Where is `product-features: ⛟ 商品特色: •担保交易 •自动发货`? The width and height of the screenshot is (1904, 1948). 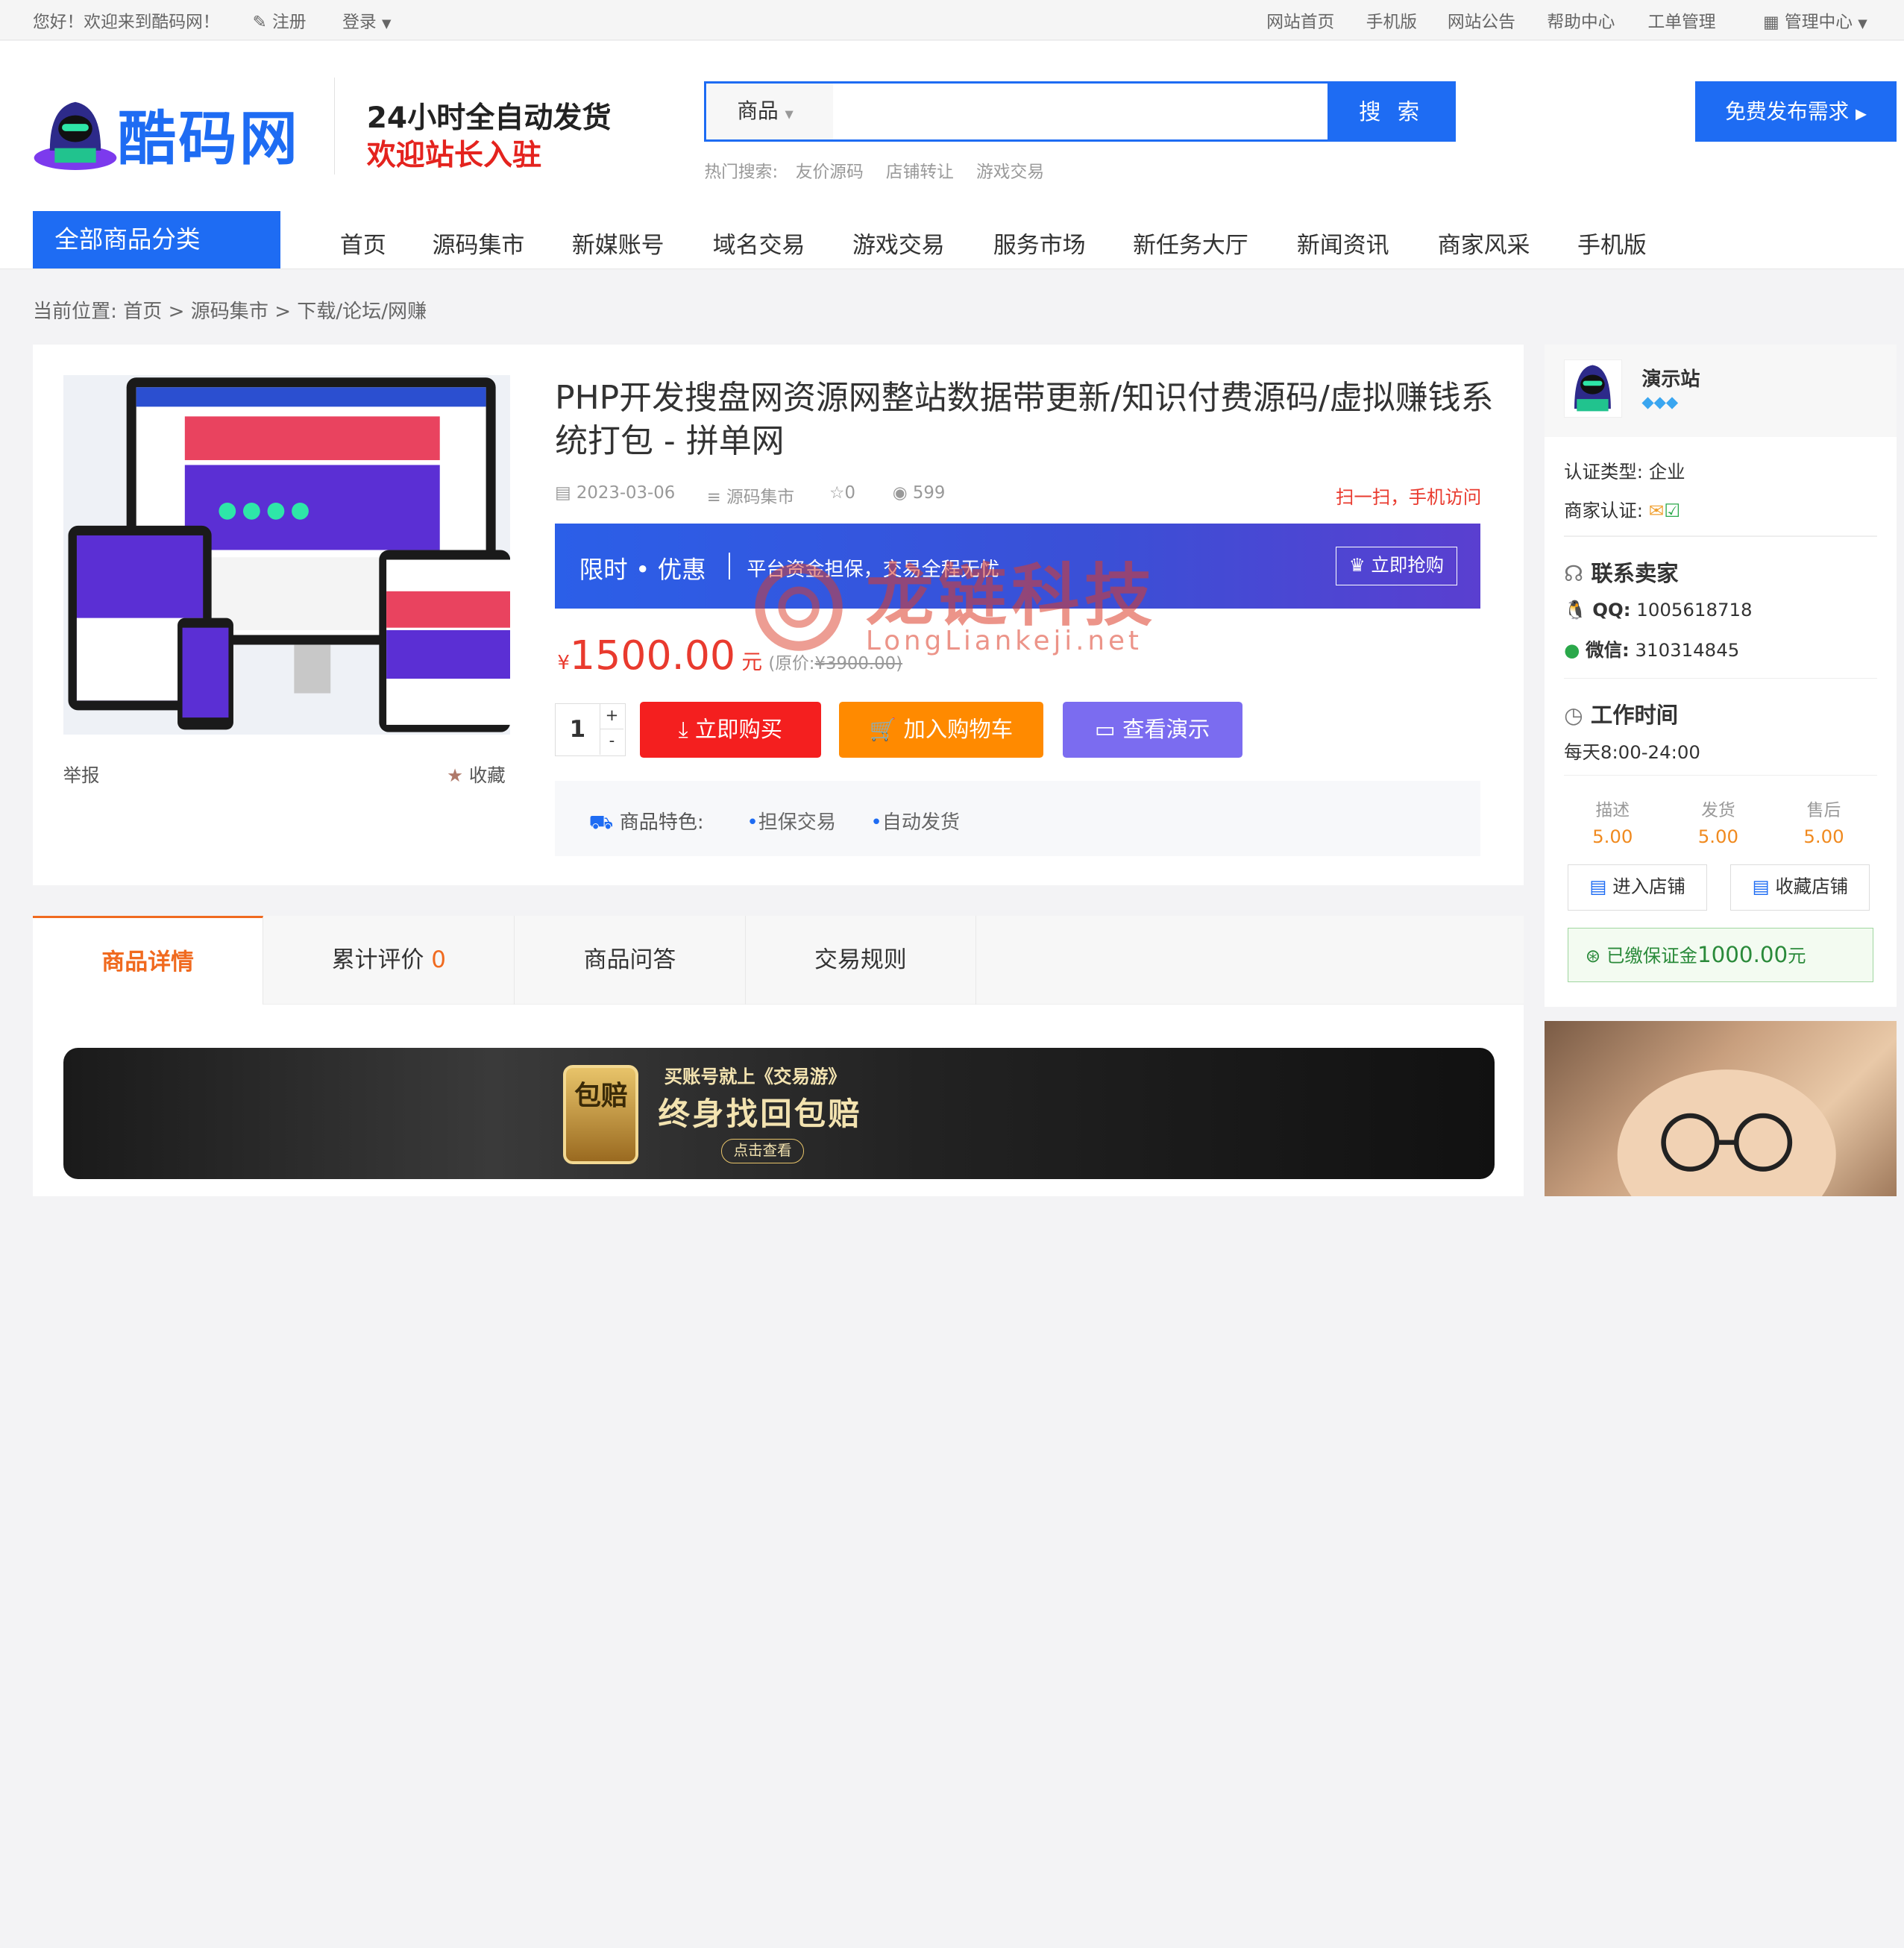
product-features: ⛟ 商品特色: •担保交易 •自动发货 is located at coordinates (1017, 818).